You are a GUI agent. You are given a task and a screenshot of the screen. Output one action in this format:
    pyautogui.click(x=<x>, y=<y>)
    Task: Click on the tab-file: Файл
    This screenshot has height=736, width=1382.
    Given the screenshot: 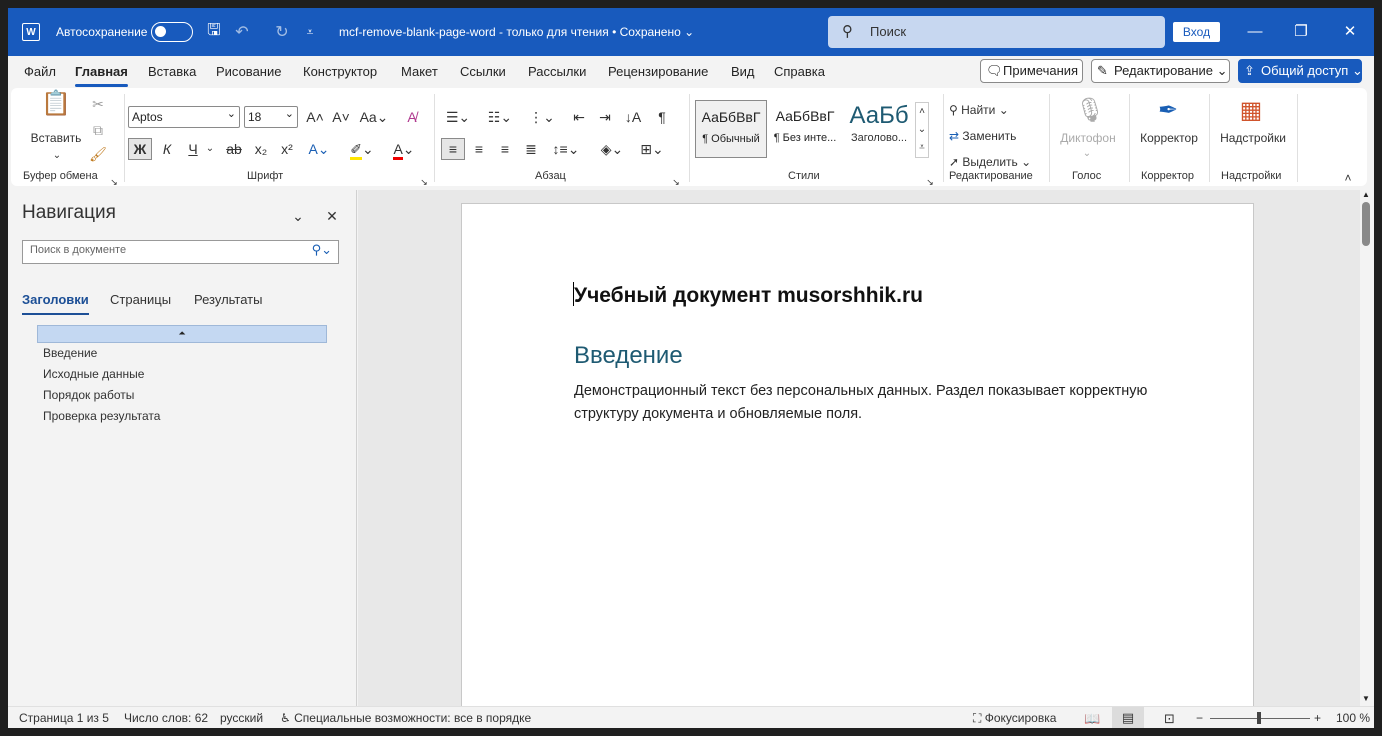 What is the action you would take?
    pyautogui.click(x=40, y=71)
    